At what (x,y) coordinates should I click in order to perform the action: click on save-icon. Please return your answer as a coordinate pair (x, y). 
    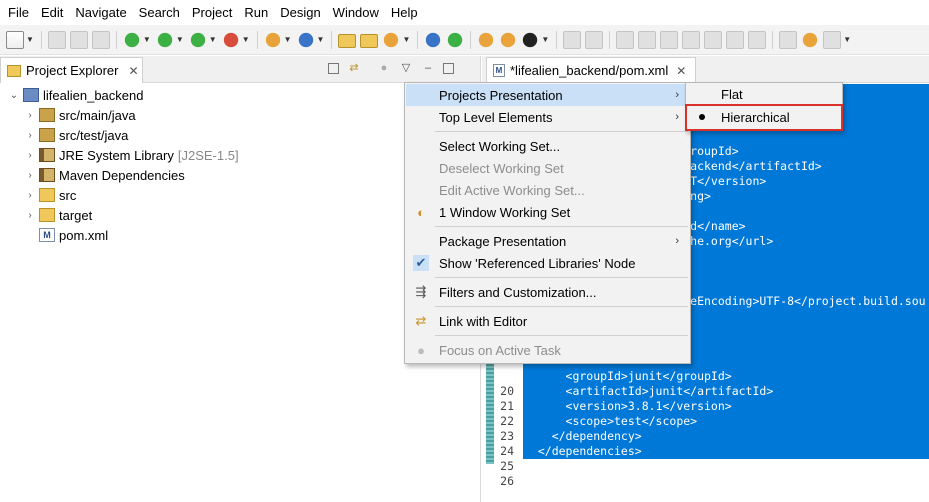
    Looking at the image, I should click on (56, 39).